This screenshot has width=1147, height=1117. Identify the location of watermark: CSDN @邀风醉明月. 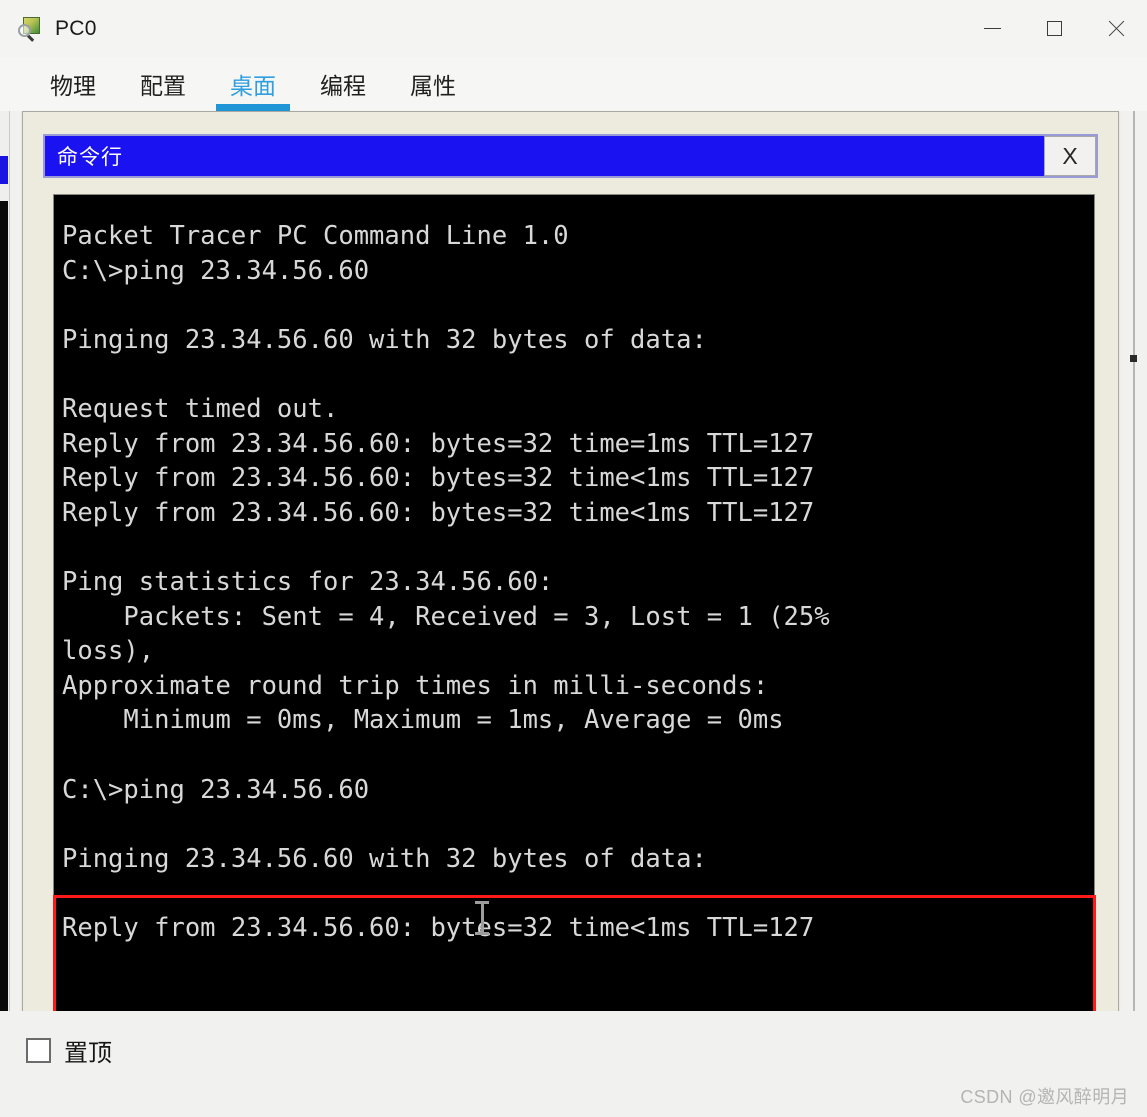
(1044, 1097).